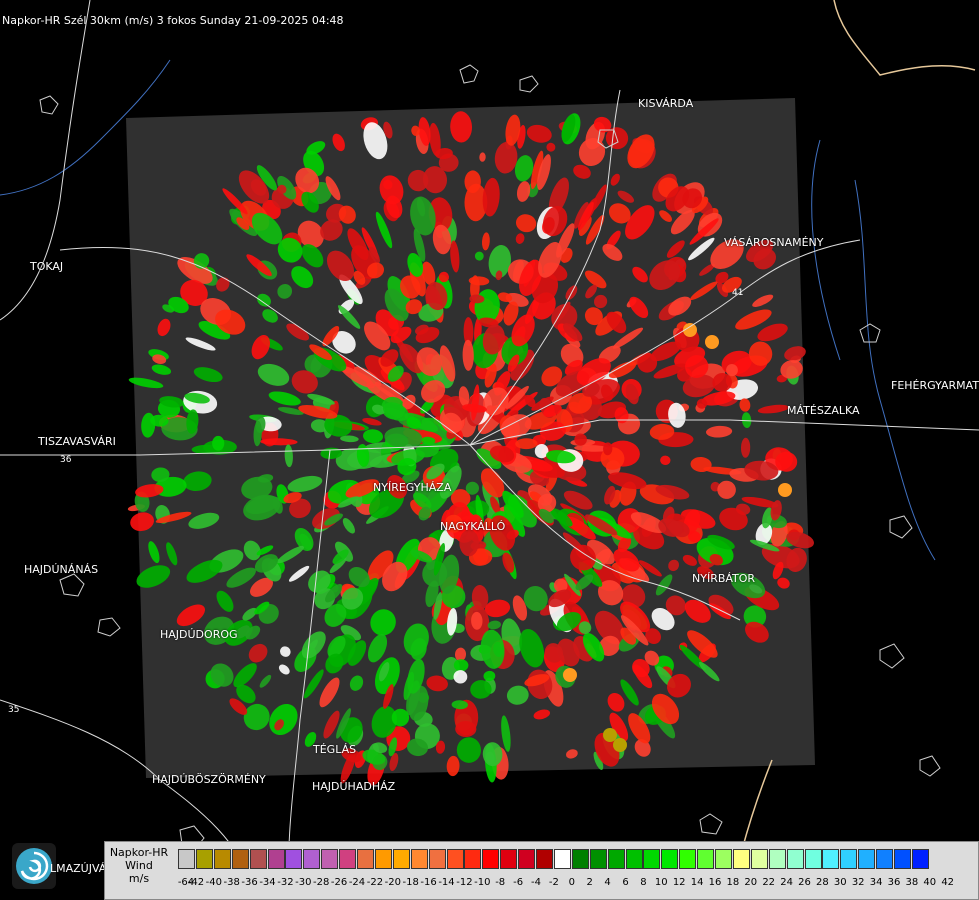 The image size is (979, 900). What do you see at coordinates (724, 578) in the screenshot?
I see `city-label-nyirbator: NYÍRBÁTOR` at bounding box center [724, 578].